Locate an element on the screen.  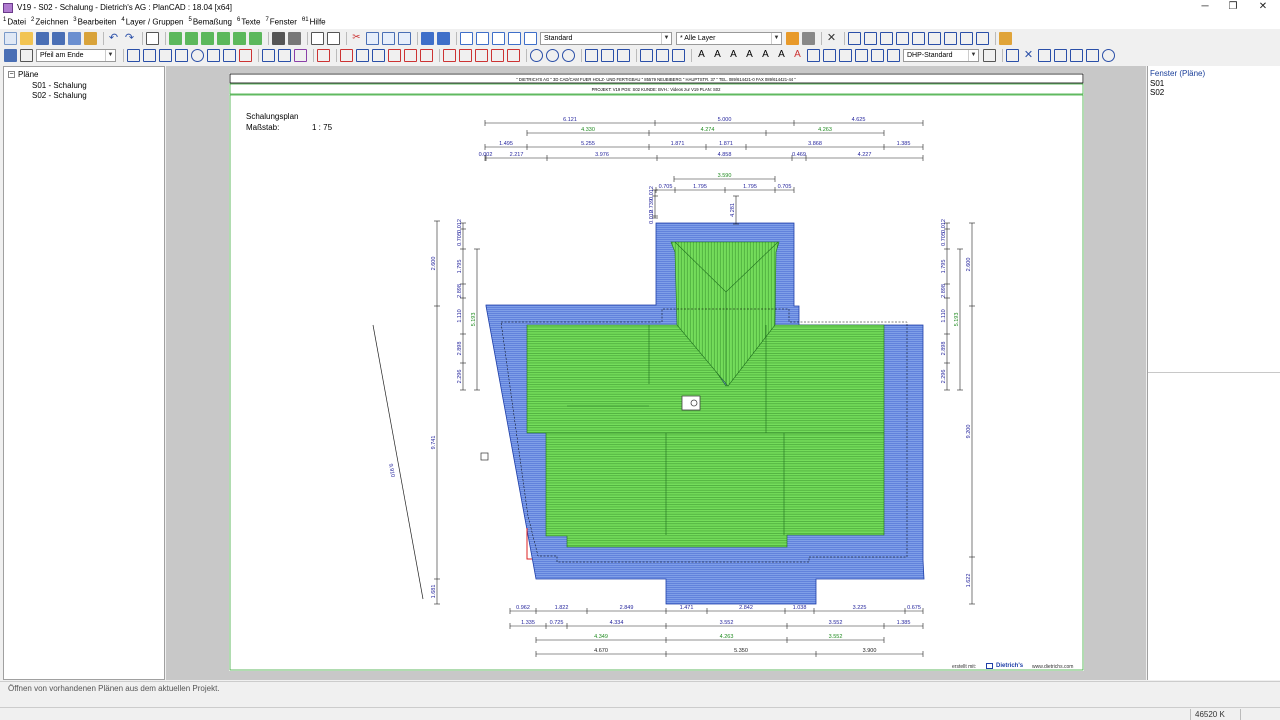
select-cross-icon: ✕ is located at coordinates (1028, 55).